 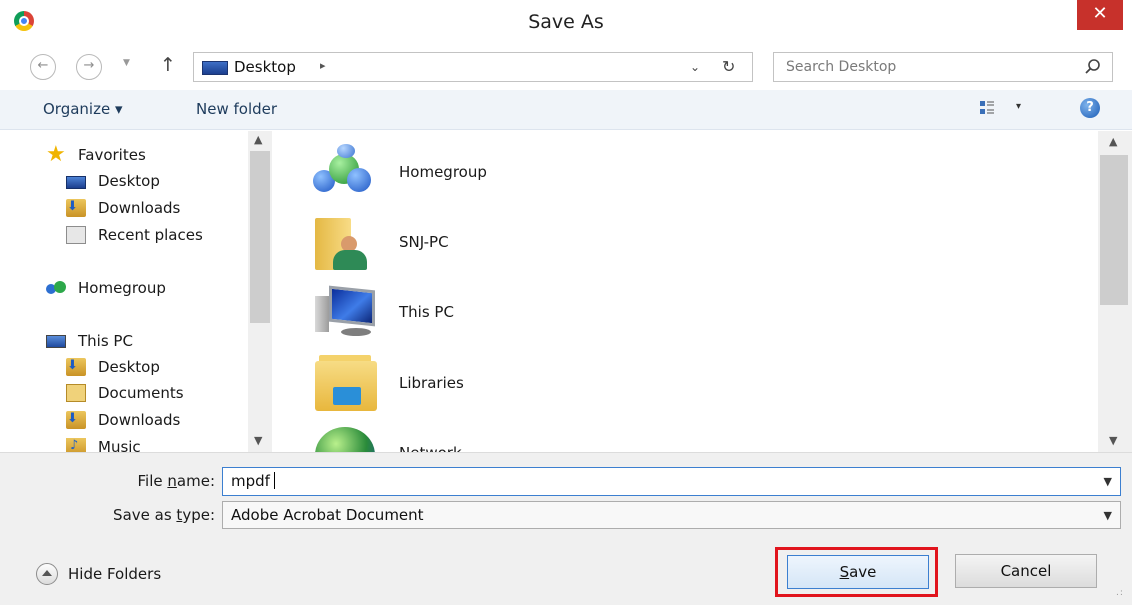 I want to click on organize-menu: Organize ▾, so click(x=83, y=109).